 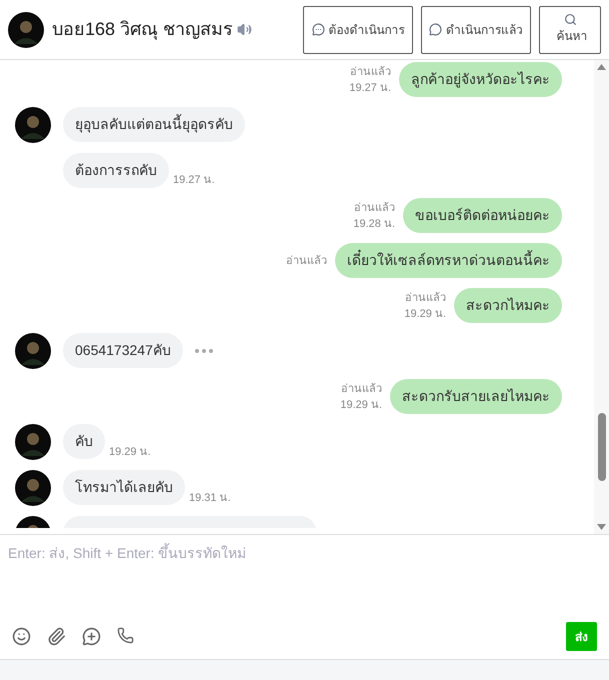 What do you see at coordinates (210, 498) in the screenshot?
I see `message-time: 19.31 น.` at bounding box center [210, 498].